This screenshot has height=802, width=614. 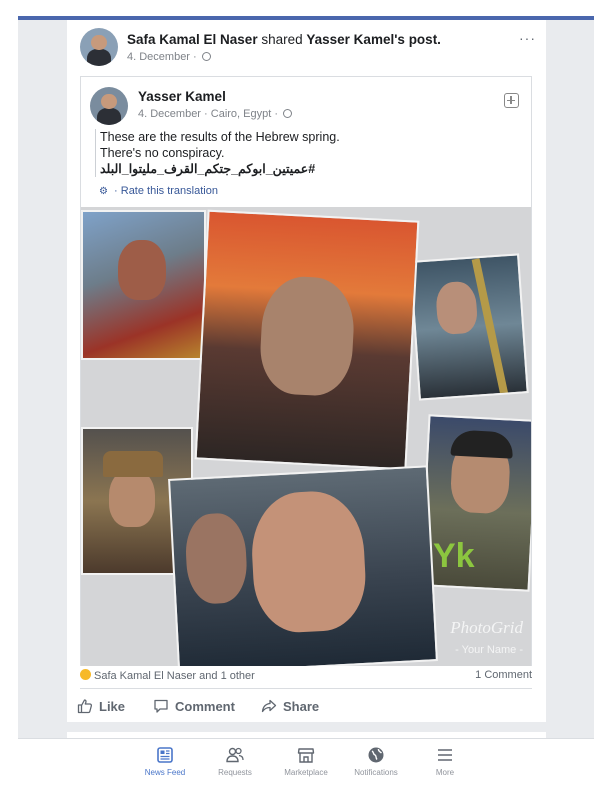 What do you see at coordinates (306, 755) in the screenshot?
I see `marketplace-icon` at bounding box center [306, 755].